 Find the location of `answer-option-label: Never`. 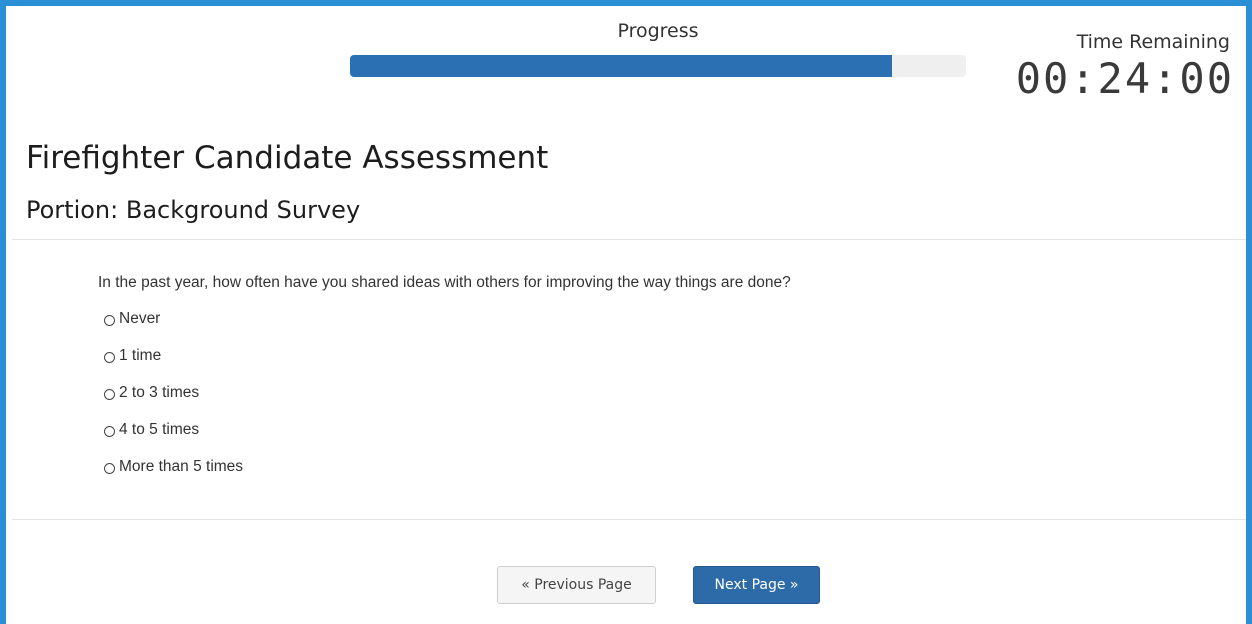

answer-option-label: Never is located at coordinates (140, 318).